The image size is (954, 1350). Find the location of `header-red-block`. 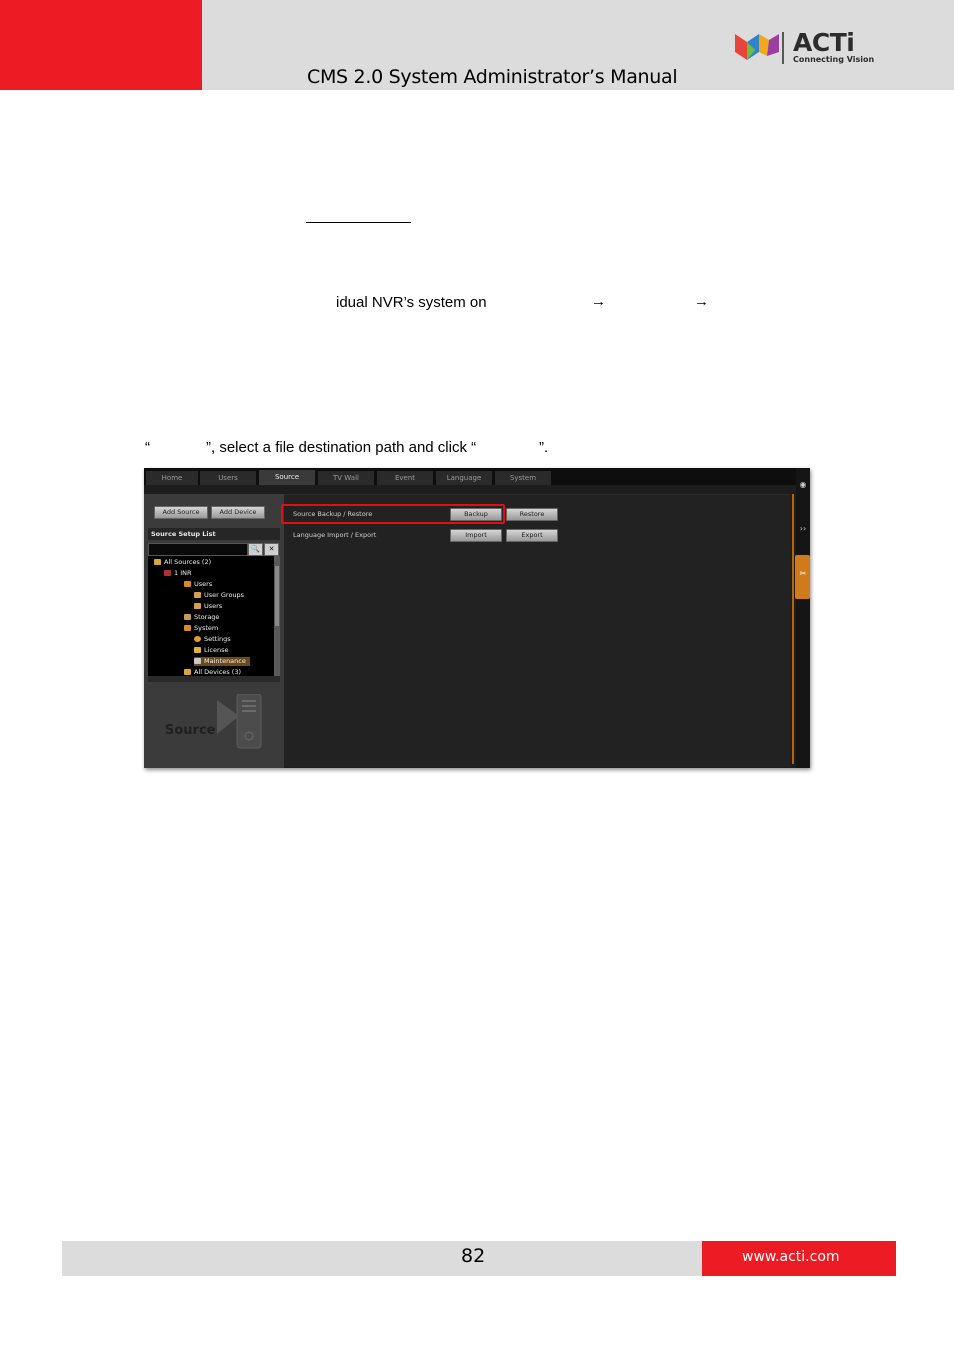

header-red-block is located at coordinates (101, 45).